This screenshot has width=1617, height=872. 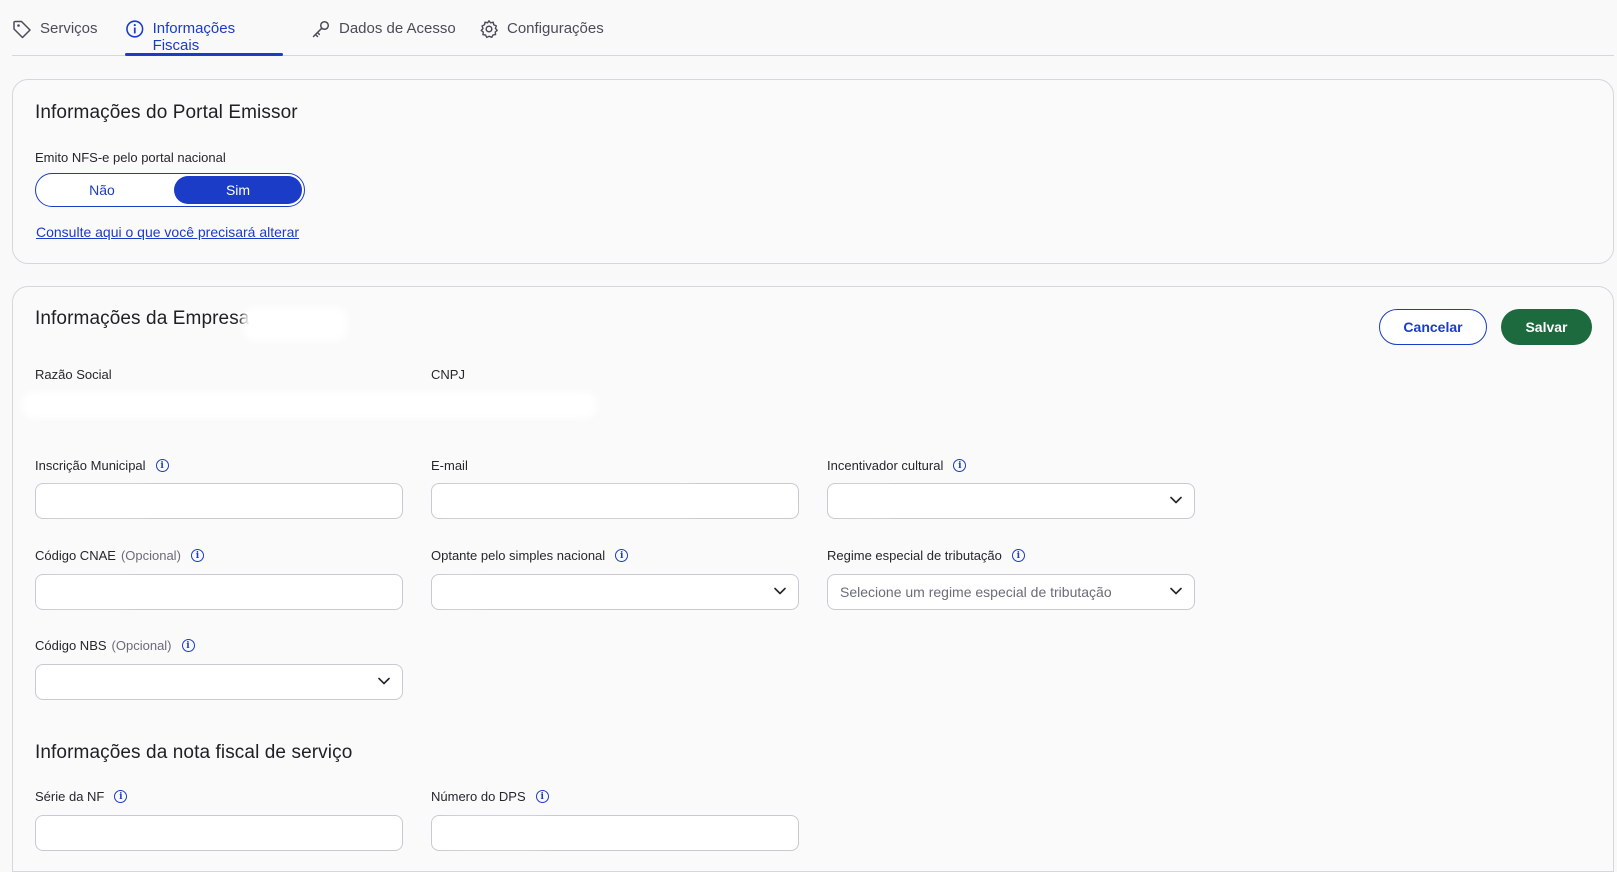 I want to click on toggle-option-nao: Não, so click(x=102, y=190).